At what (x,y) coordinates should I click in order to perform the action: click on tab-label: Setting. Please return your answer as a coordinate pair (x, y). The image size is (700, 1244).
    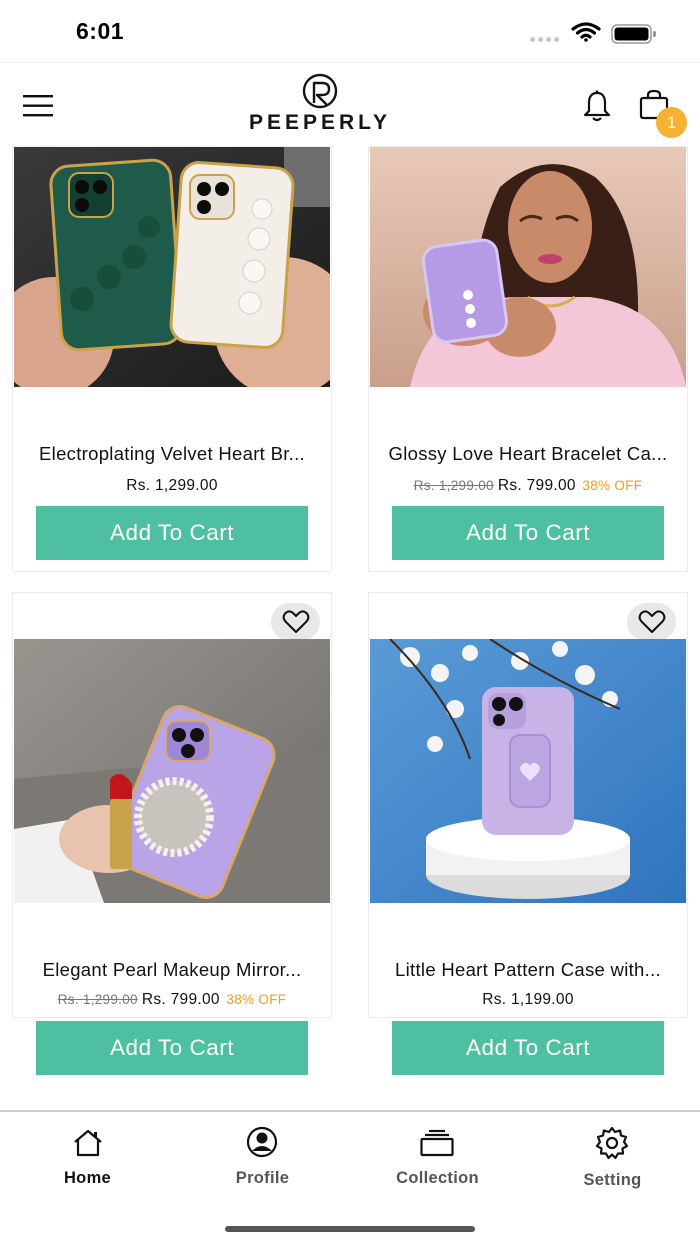
    Looking at the image, I should click on (612, 1180).